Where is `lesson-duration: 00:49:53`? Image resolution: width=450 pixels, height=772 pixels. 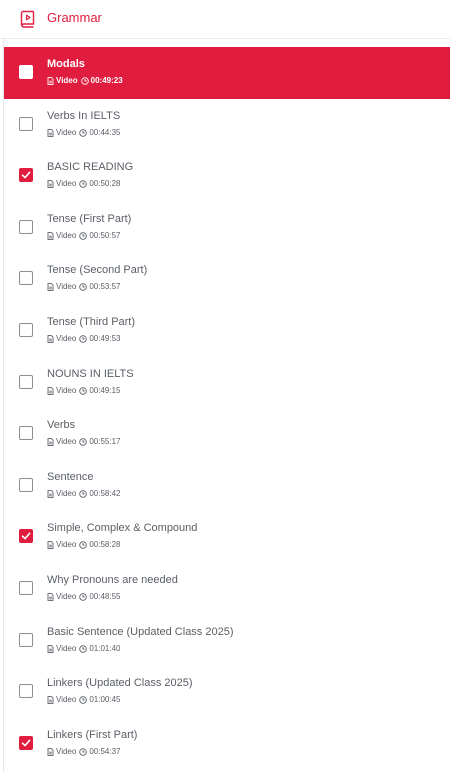 lesson-duration: 00:49:53 is located at coordinates (105, 338).